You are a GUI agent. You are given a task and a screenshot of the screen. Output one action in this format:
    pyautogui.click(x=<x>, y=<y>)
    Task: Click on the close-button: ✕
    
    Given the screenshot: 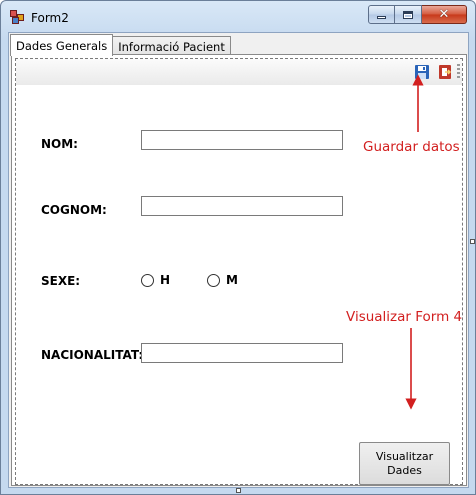 What is the action you would take?
    pyautogui.click(x=444, y=14)
    